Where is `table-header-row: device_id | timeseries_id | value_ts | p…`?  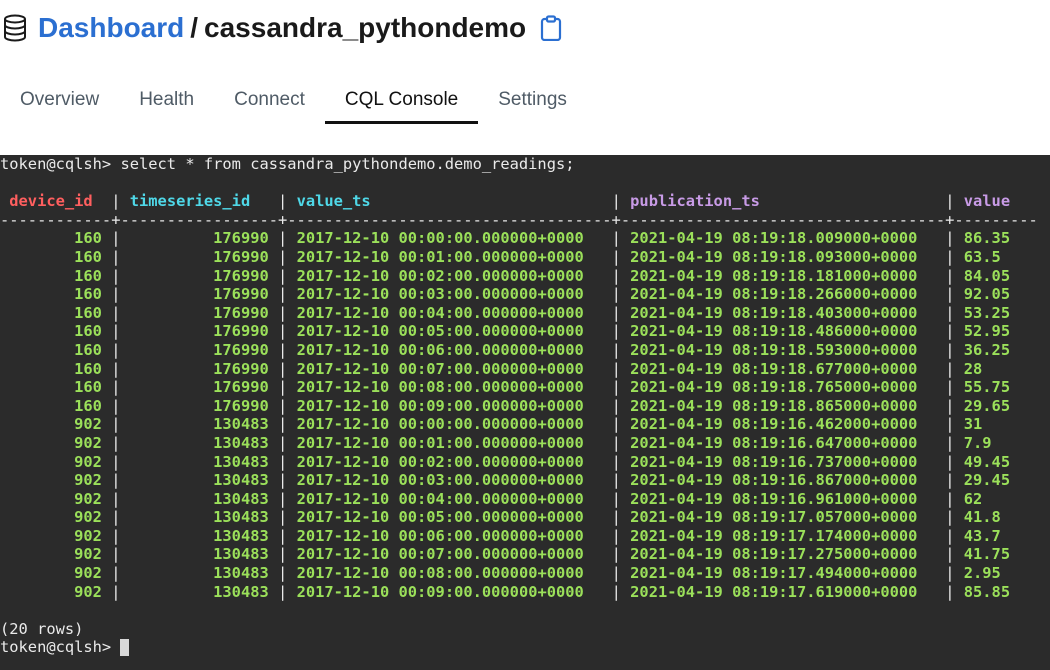 table-header-row: device_id | timeseries_id | value_ts | p… is located at coordinates (525, 201).